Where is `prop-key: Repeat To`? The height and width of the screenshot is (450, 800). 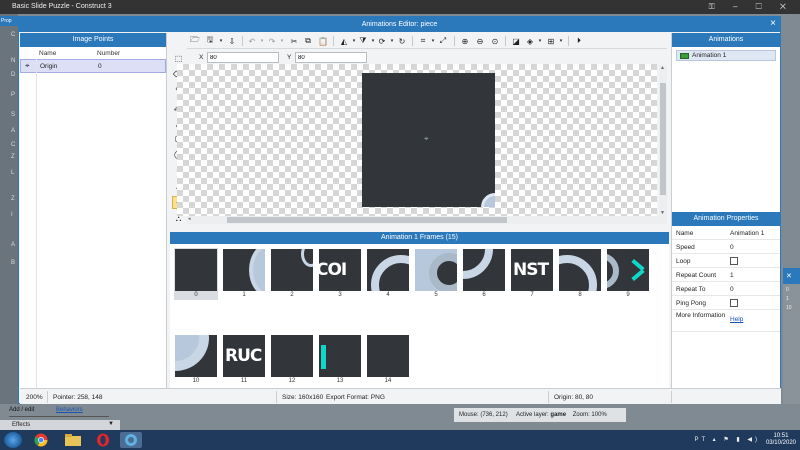 prop-key: Repeat To is located at coordinates (691, 289).